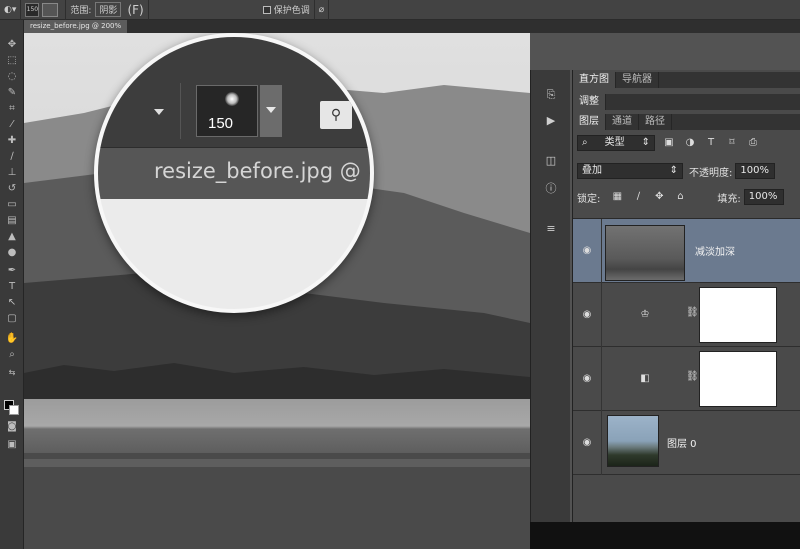 Image resolution: width=800 pixels, height=549 pixels. What do you see at coordinates (715, 252) in the screenshot?
I see `layer-name: 减淡加深` at bounding box center [715, 252].